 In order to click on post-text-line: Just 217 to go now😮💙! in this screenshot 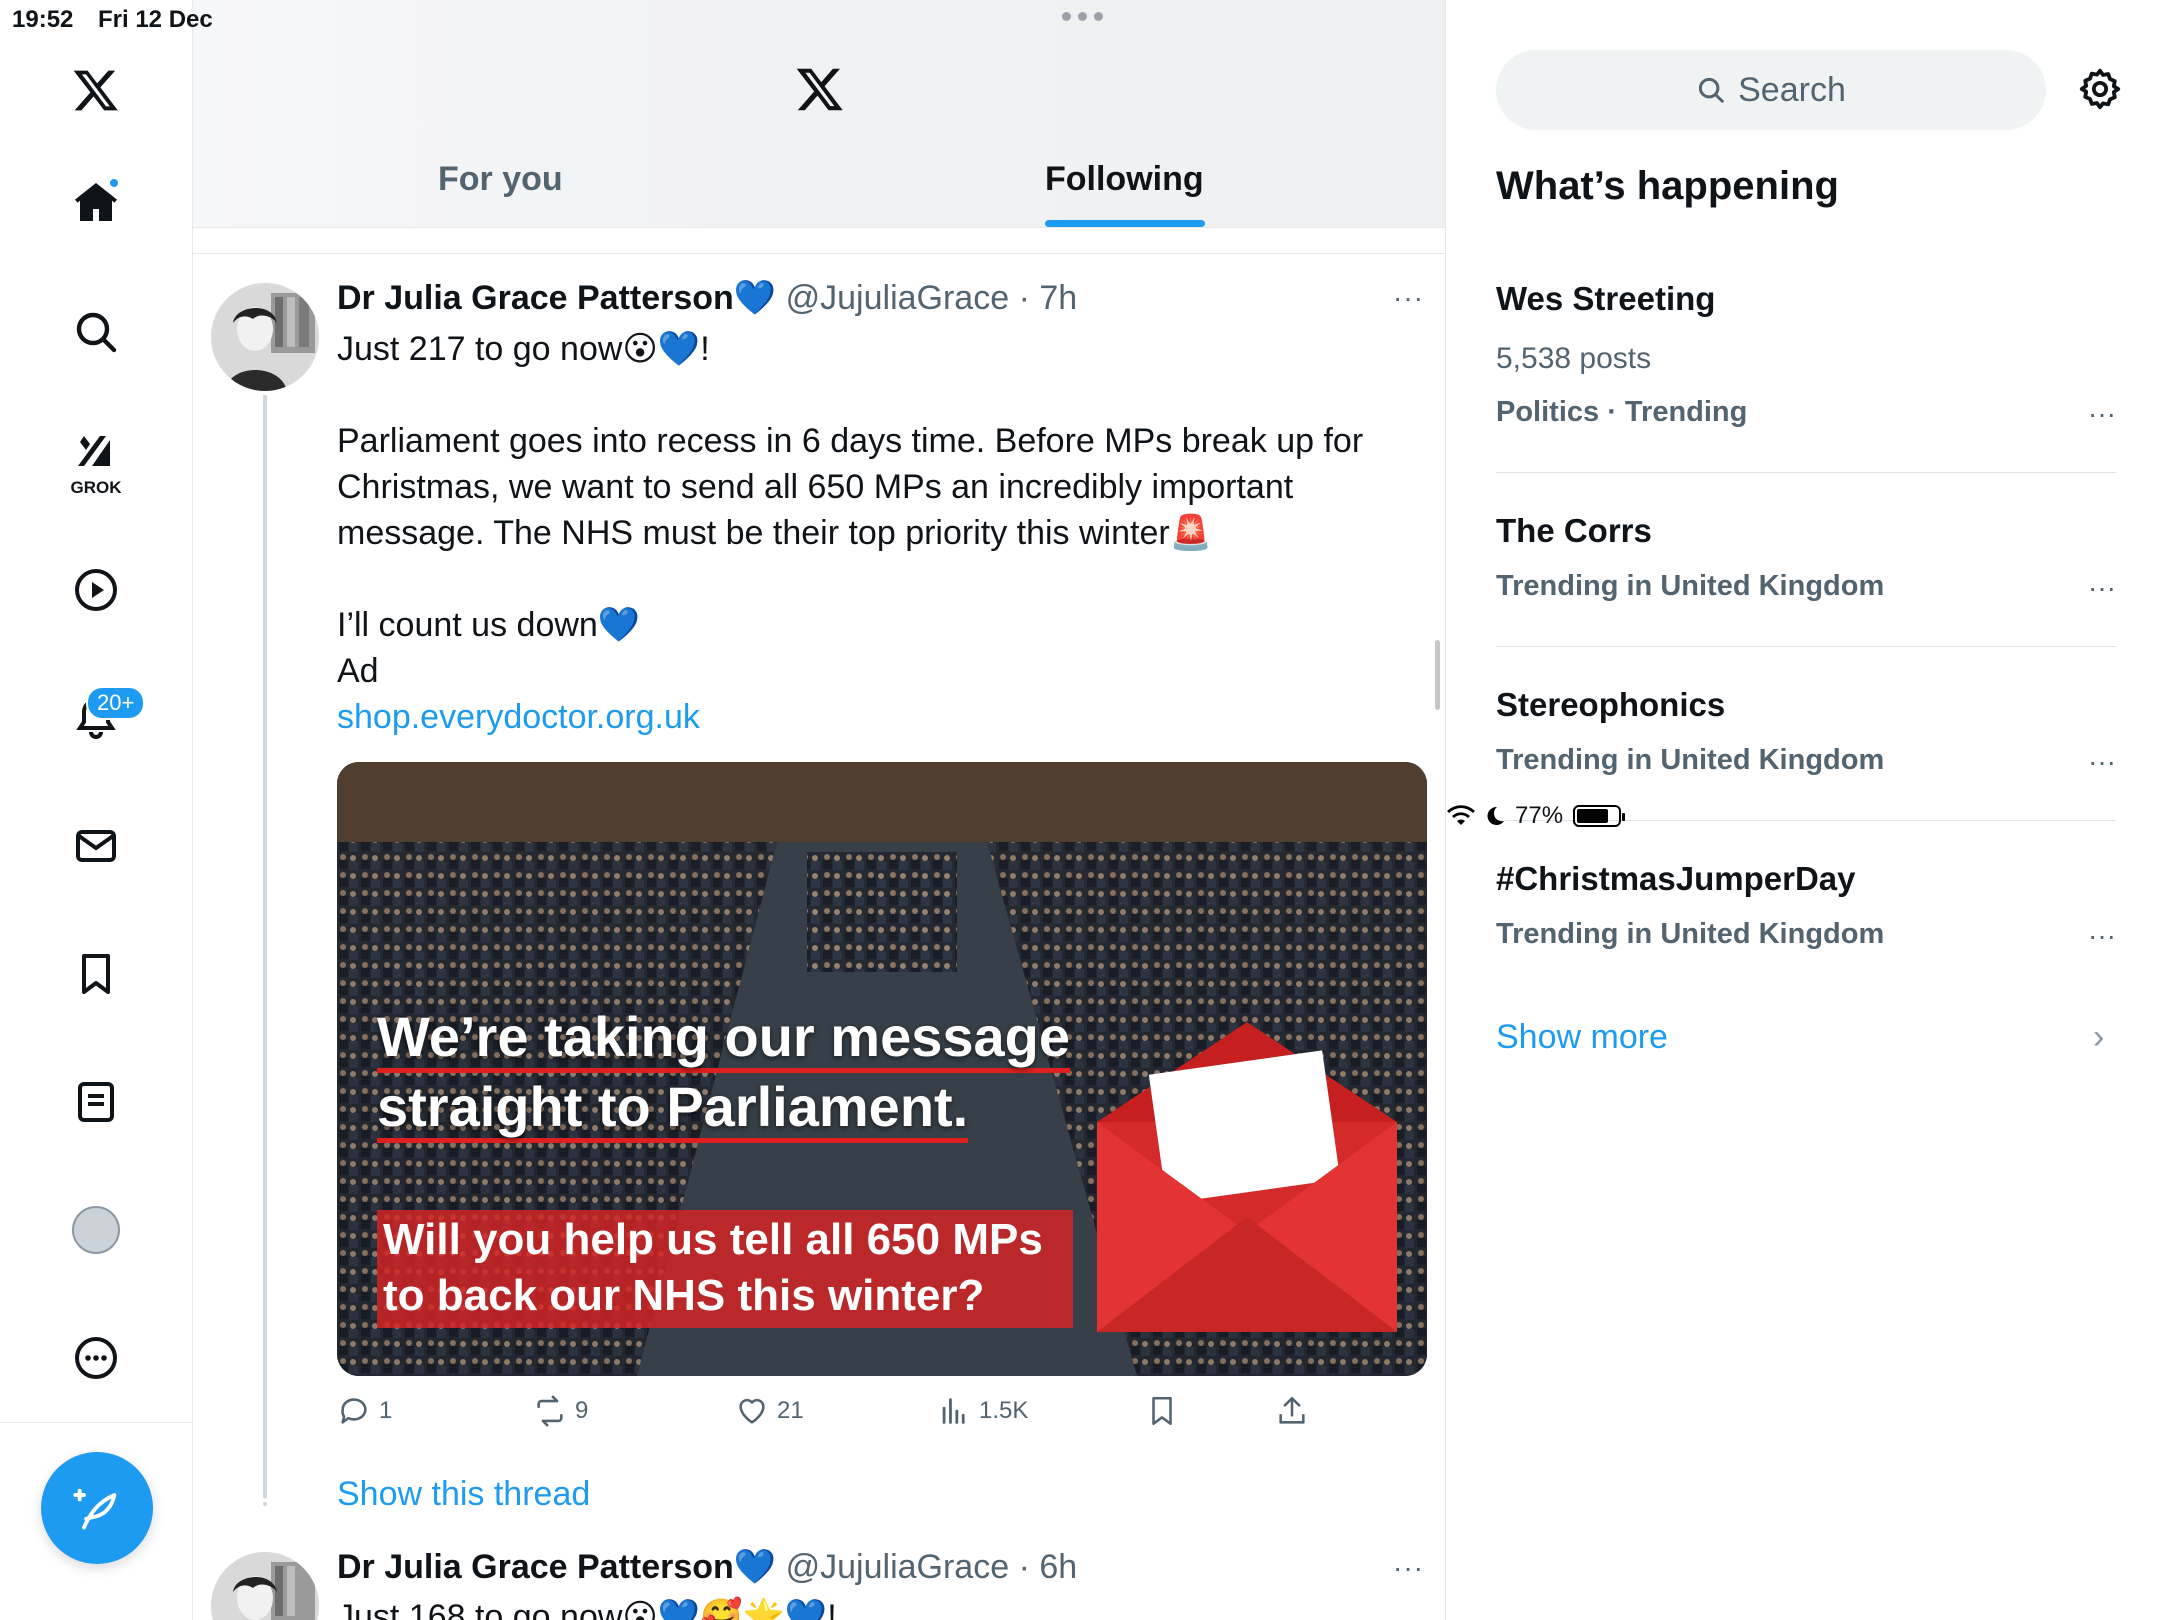, I will do `click(523, 349)`.